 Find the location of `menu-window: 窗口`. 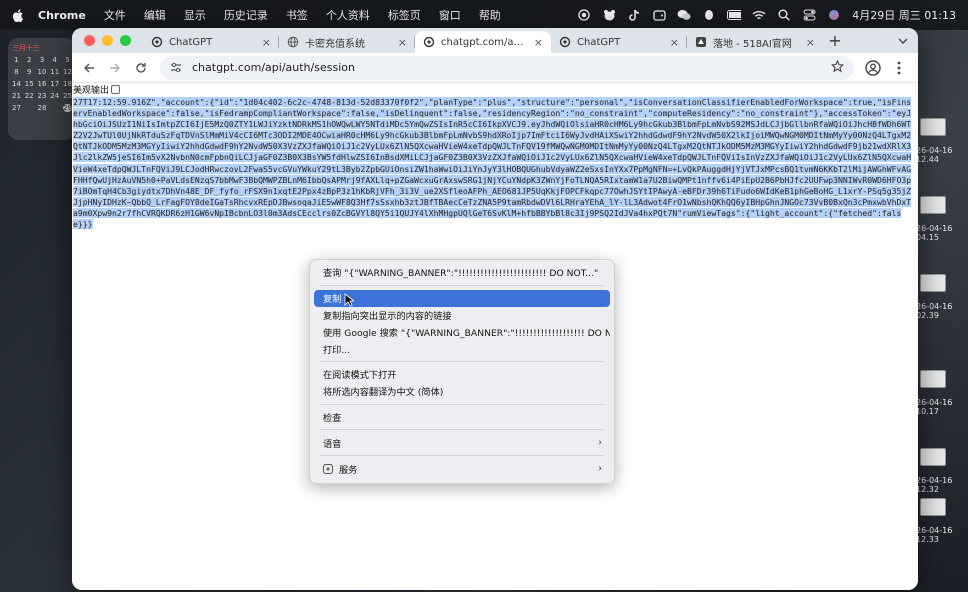

menu-window: 窗口 is located at coordinates (450, 15).